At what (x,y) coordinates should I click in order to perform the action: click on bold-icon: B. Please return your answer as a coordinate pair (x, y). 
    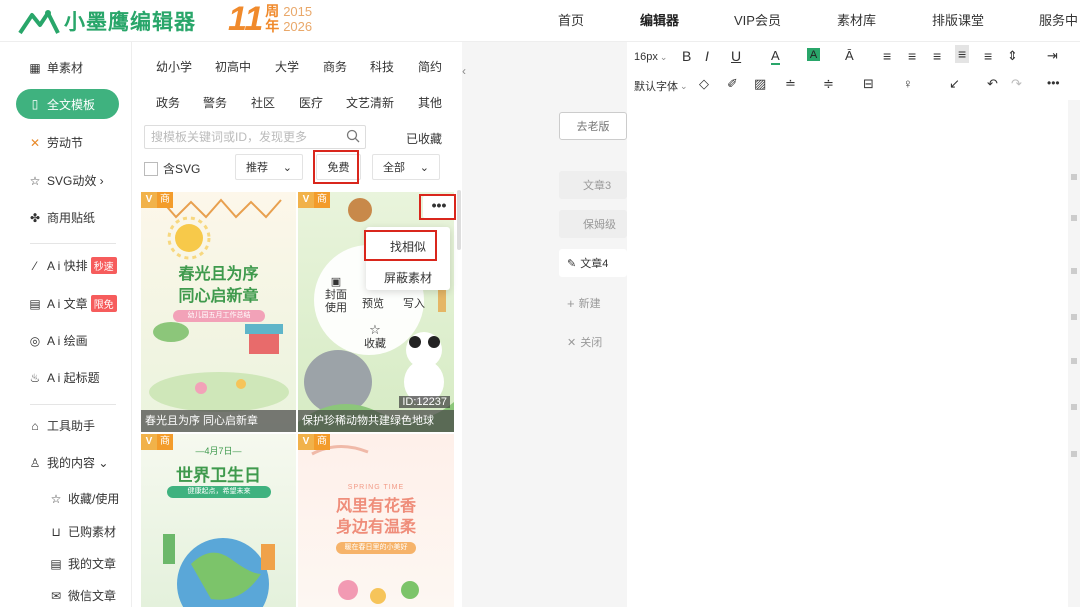
    Looking at the image, I should click on (686, 56).